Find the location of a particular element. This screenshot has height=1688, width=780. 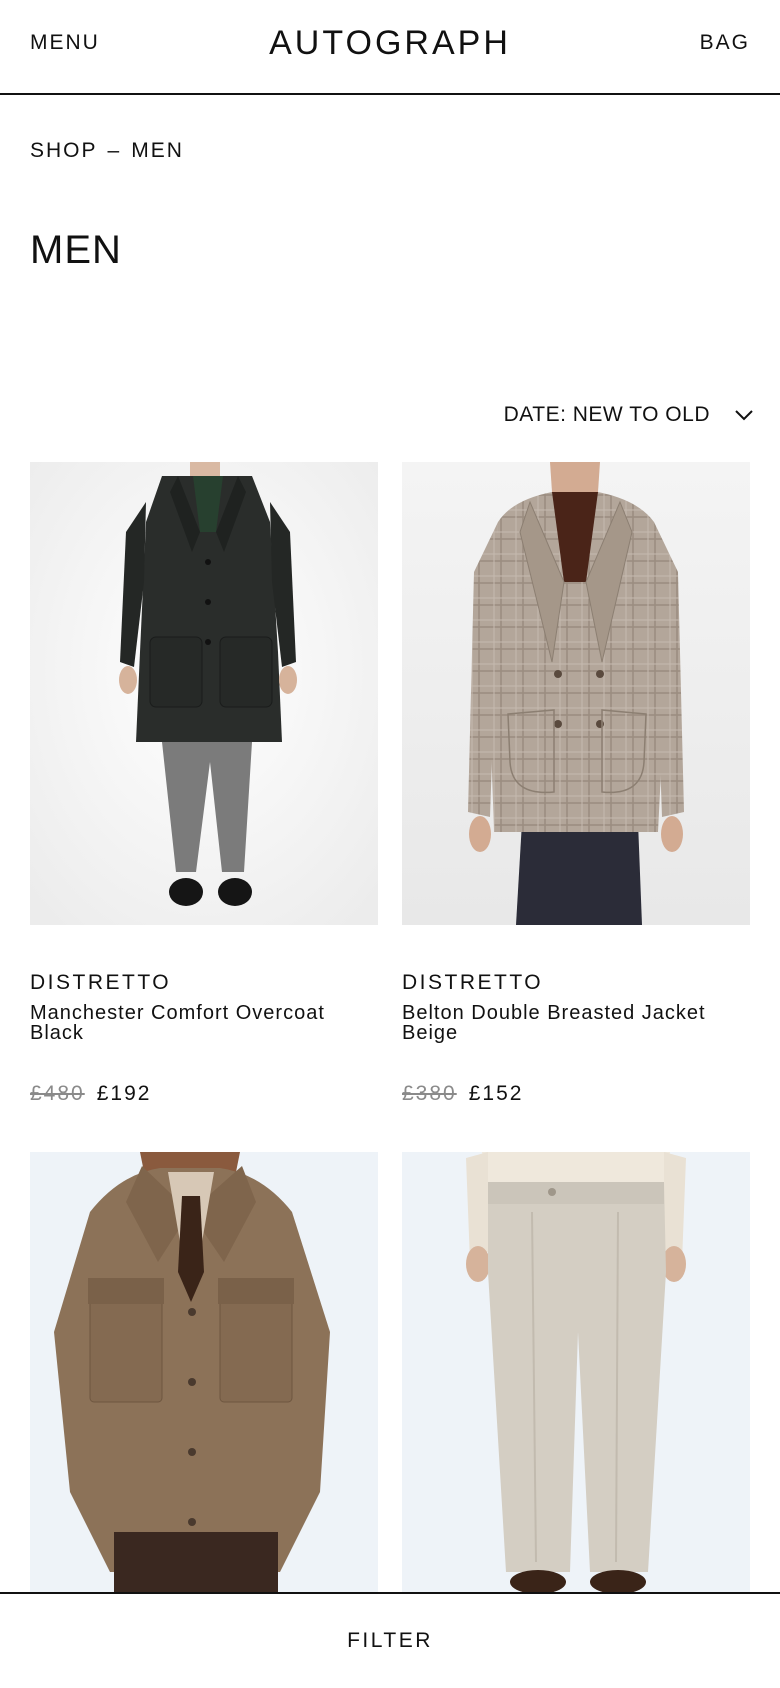

product-price: £380 £152 is located at coordinates (462, 1094).